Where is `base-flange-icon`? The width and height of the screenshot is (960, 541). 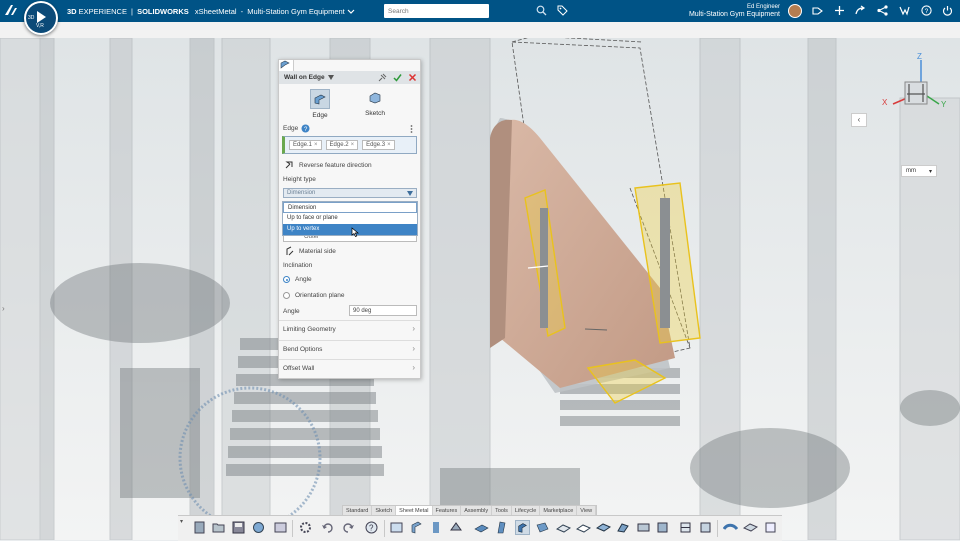 base-flange-icon is located at coordinates (416, 527).